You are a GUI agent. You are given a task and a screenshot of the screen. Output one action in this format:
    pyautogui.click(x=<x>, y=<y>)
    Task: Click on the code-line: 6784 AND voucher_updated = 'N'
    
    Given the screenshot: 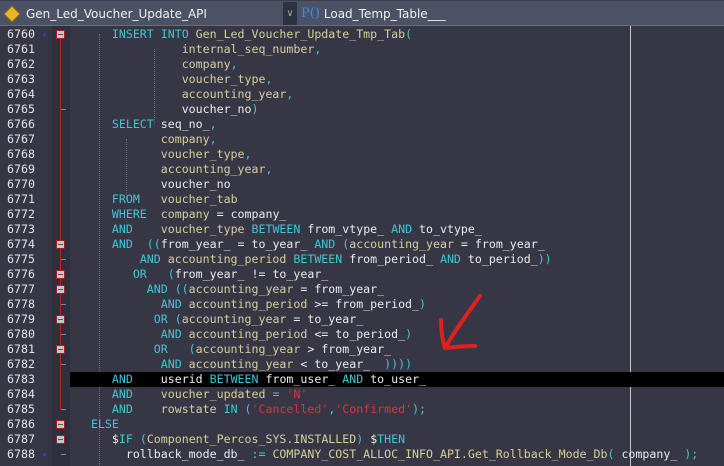 What is the action you would take?
    pyautogui.click(x=362, y=394)
    